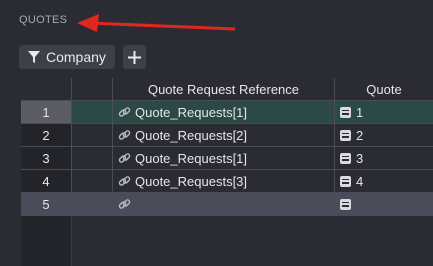  What do you see at coordinates (34, 57) in the screenshot?
I see `filter-icon` at bounding box center [34, 57].